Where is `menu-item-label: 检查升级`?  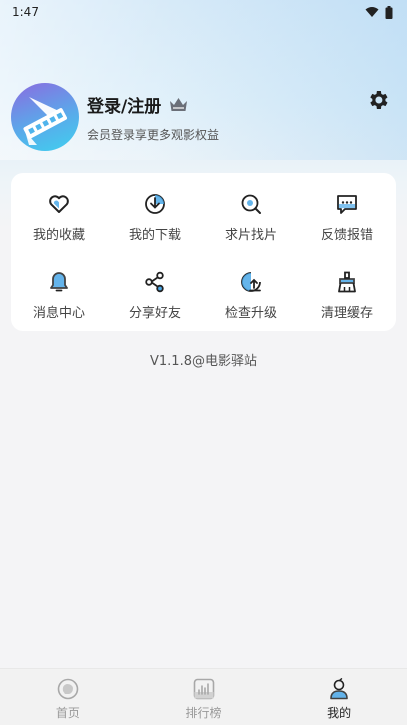
menu-item-label: 检查升级 is located at coordinates (250, 313).